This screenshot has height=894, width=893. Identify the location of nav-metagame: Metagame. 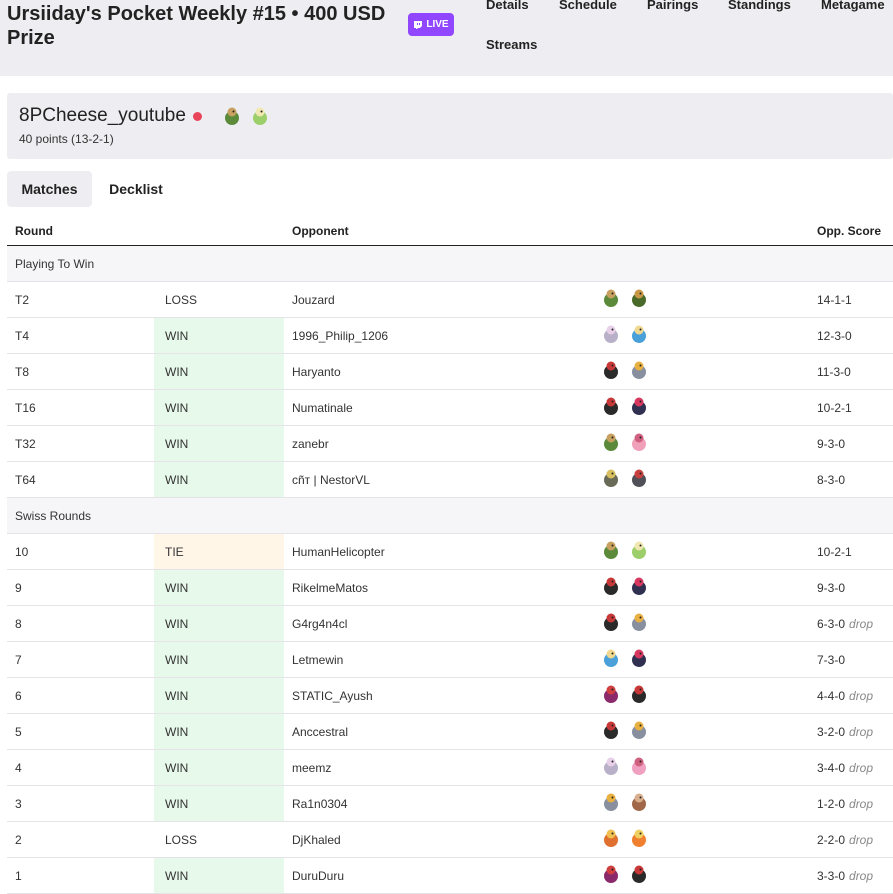
(853, 6).